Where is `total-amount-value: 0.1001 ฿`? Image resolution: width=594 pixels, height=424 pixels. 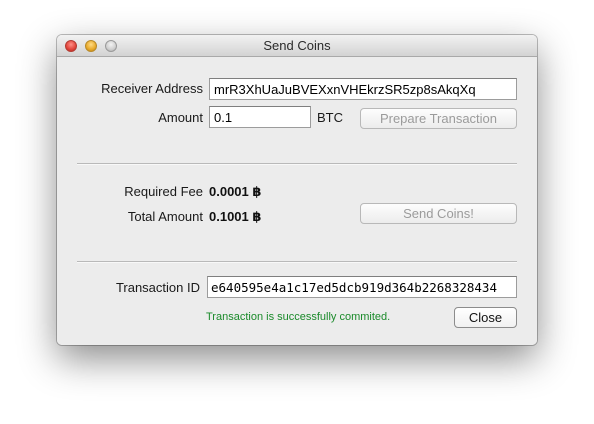
total-amount-value: 0.1001 ฿ is located at coordinates (235, 216).